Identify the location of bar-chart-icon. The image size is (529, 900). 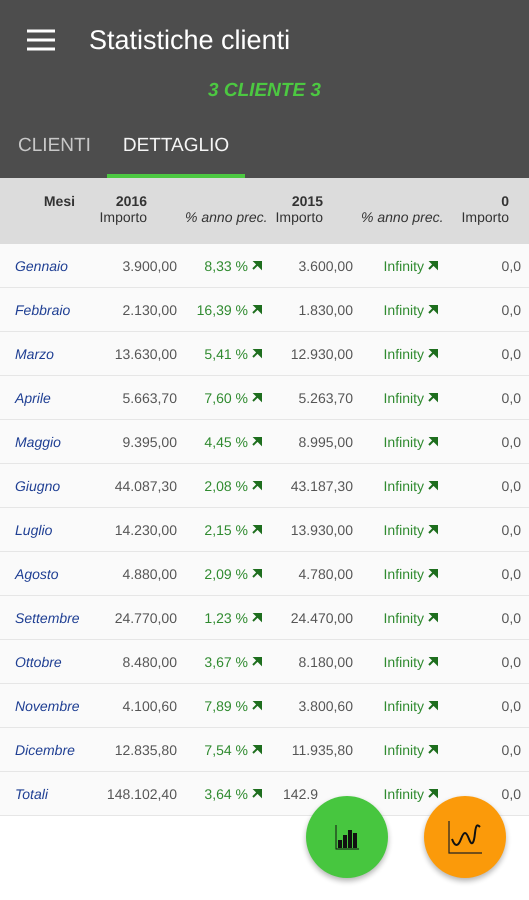
(347, 837).